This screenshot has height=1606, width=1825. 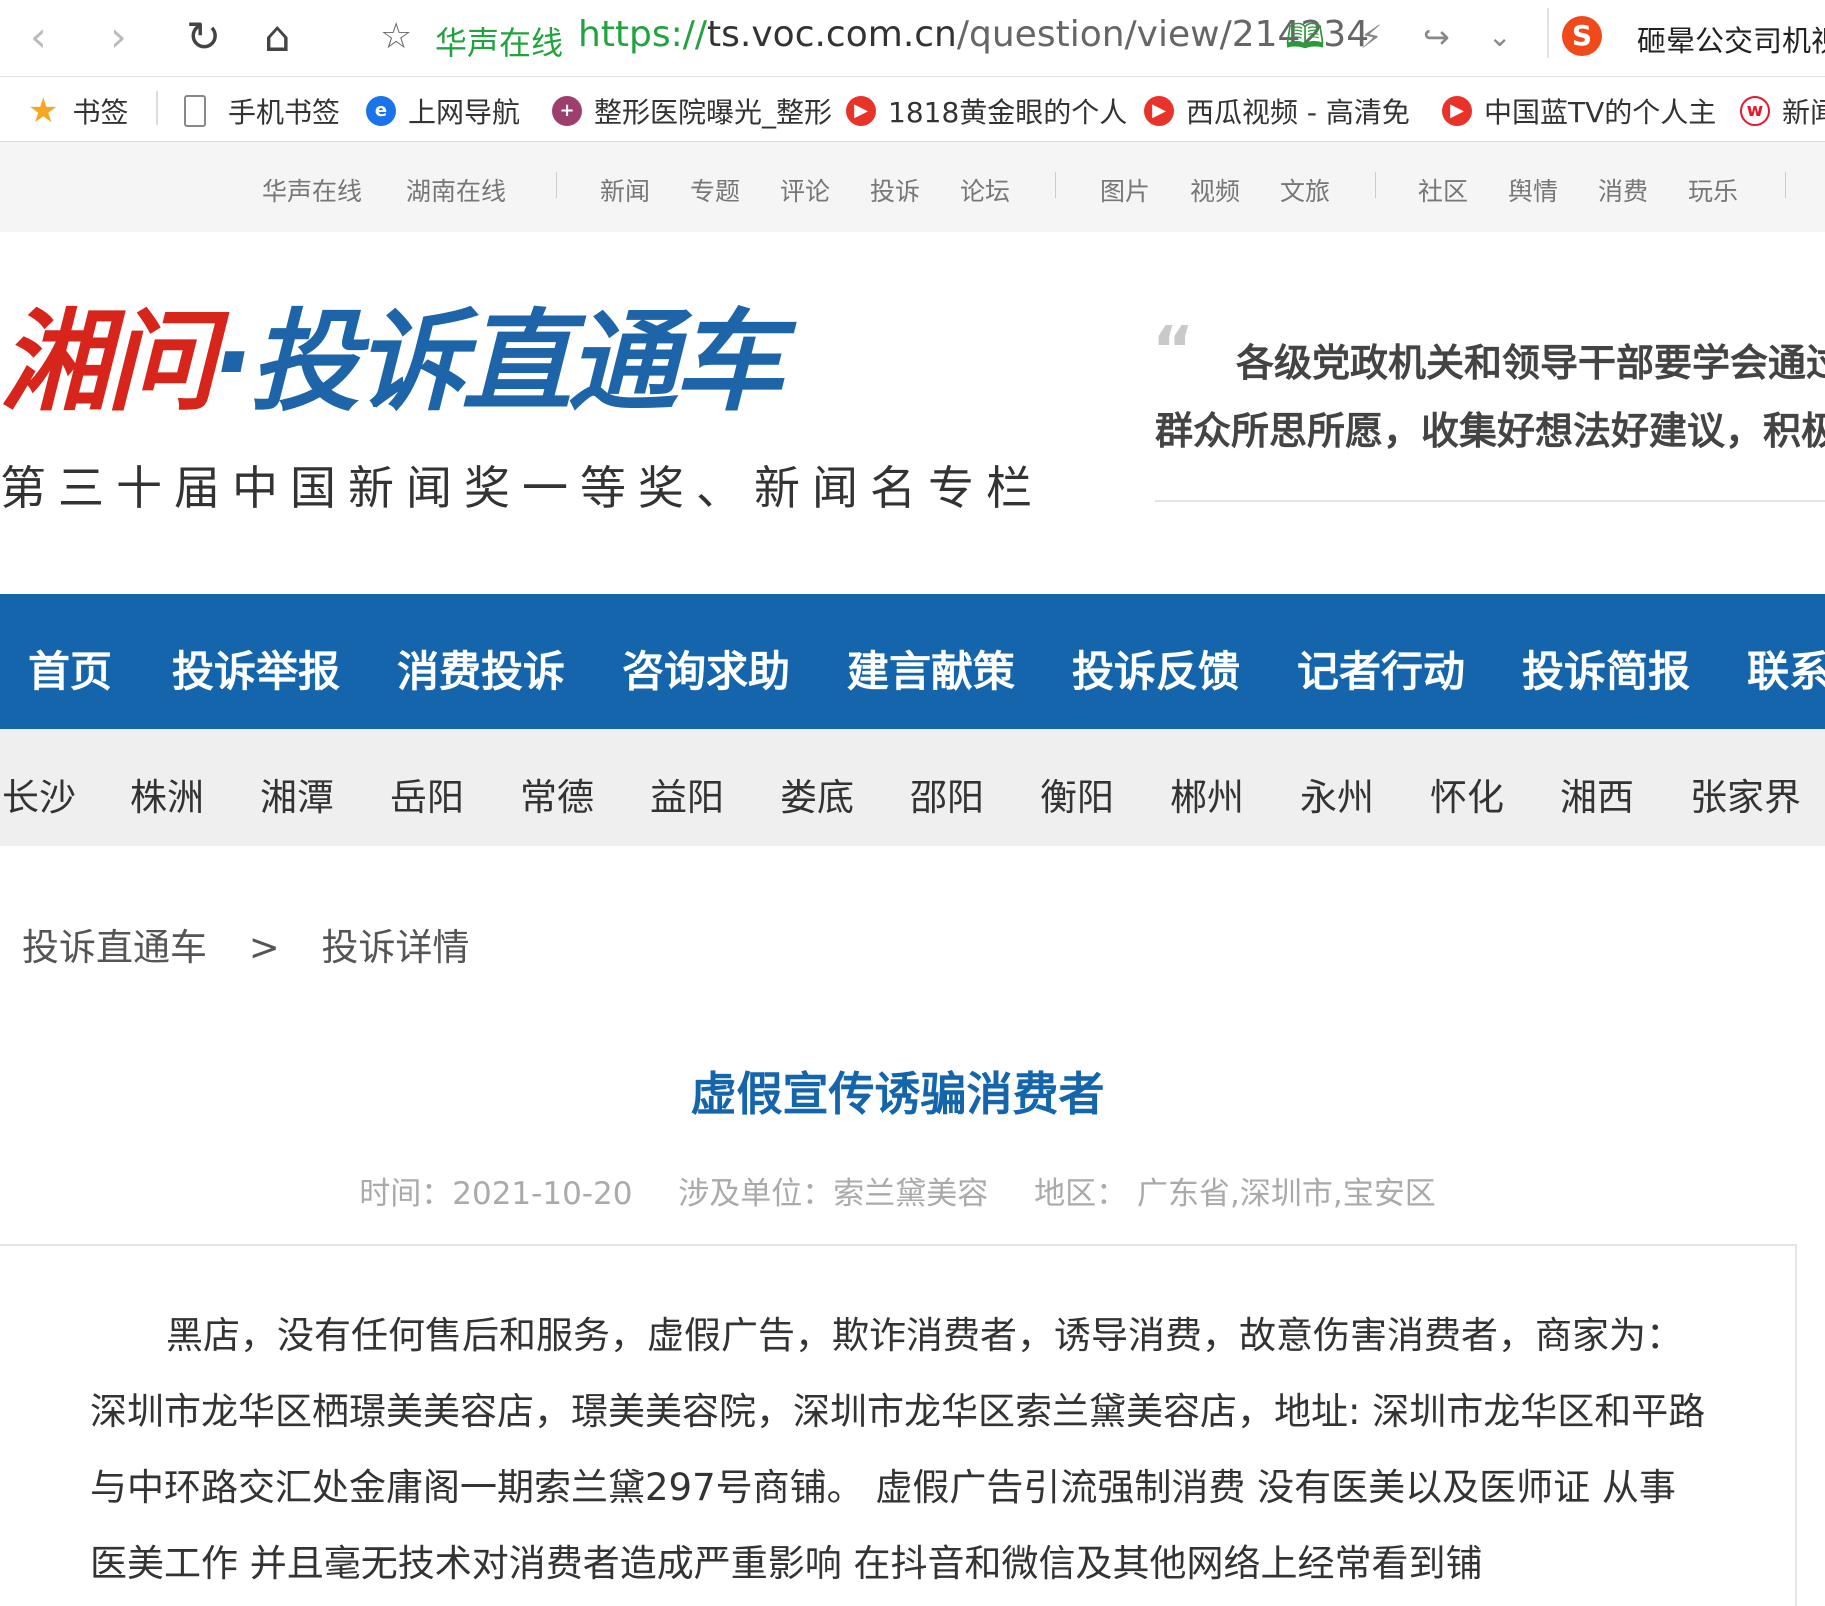 I want to click on site-nav-link: 新闻, so click(x=625, y=190).